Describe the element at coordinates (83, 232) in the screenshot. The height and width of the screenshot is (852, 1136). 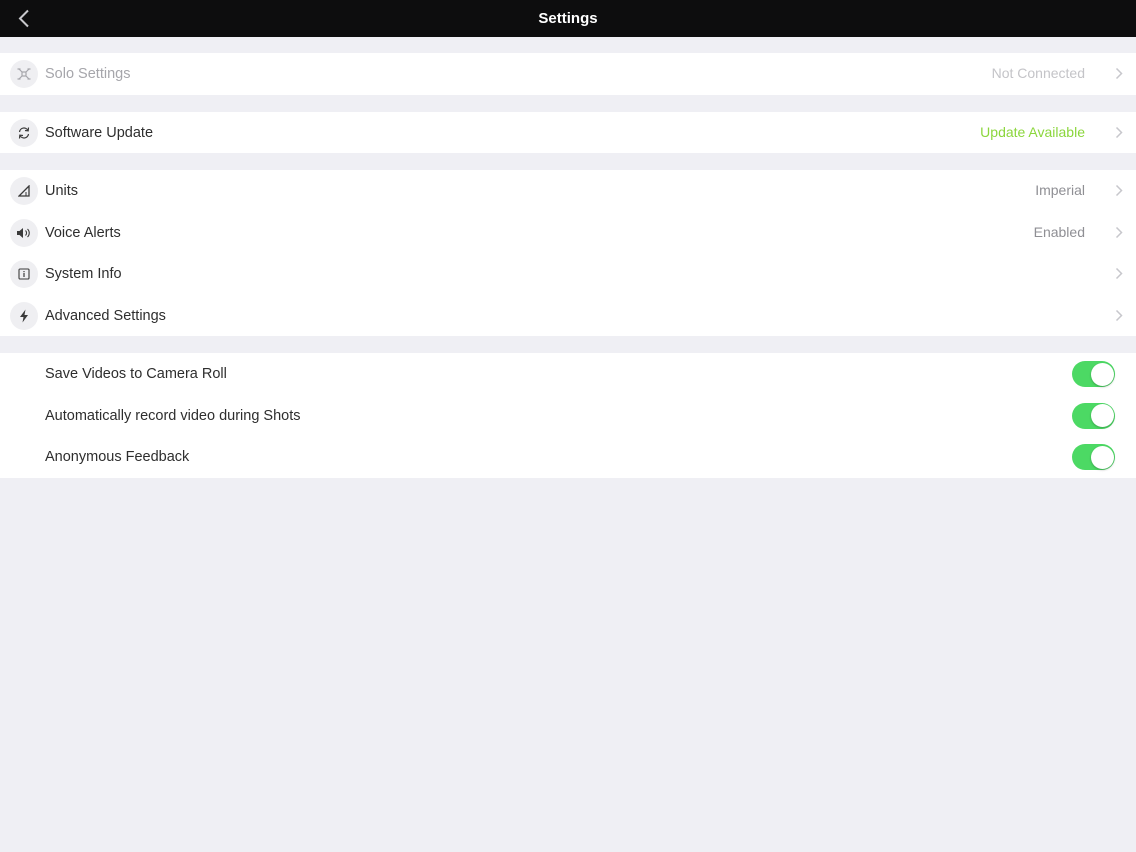
I see `voice-alerts-label: Voice Alerts` at that location.